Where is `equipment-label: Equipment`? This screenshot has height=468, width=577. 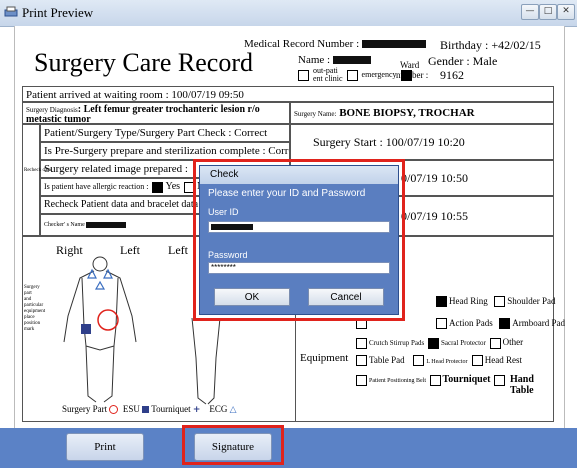 equipment-label: Equipment is located at coordinates (324, 358).